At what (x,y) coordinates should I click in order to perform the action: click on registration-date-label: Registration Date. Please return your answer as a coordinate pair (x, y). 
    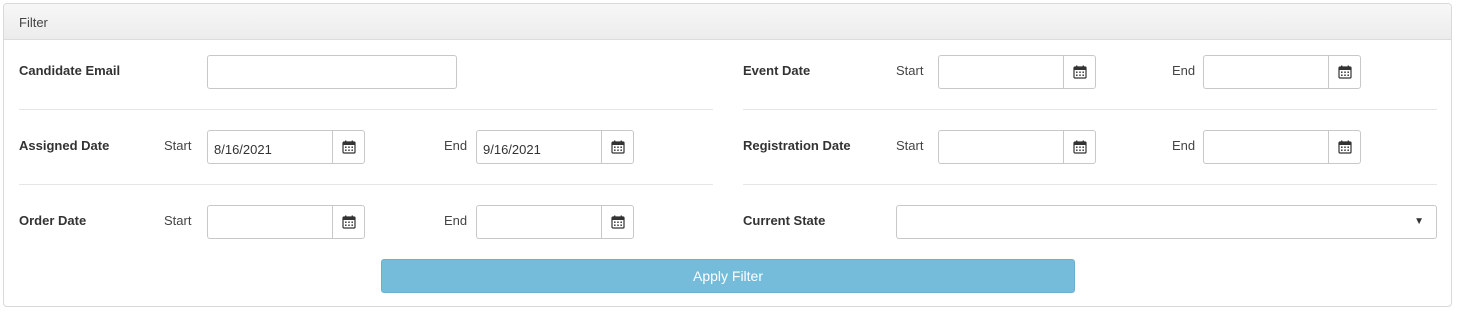
    Looking at the image, I should click on (797, 145).